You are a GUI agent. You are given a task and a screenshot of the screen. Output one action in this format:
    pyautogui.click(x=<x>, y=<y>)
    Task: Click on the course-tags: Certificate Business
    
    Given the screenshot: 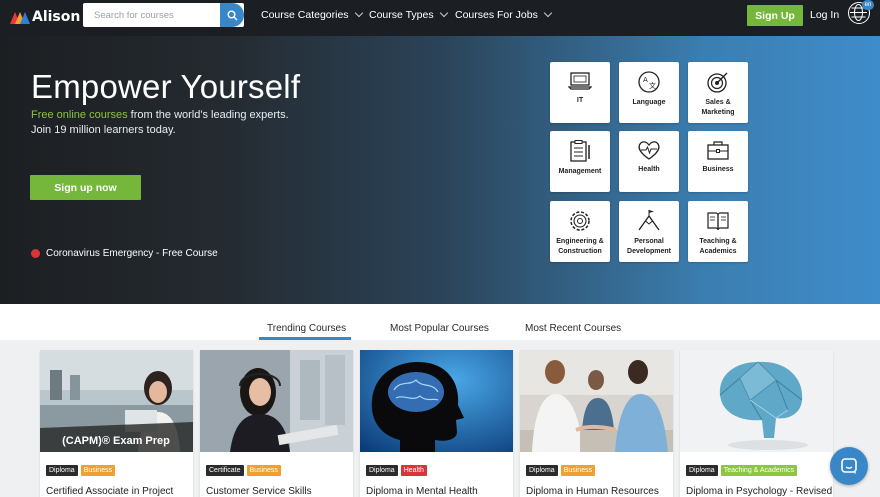 What is the action you would take?
    pyautogui.click(x=243, y=470)
    